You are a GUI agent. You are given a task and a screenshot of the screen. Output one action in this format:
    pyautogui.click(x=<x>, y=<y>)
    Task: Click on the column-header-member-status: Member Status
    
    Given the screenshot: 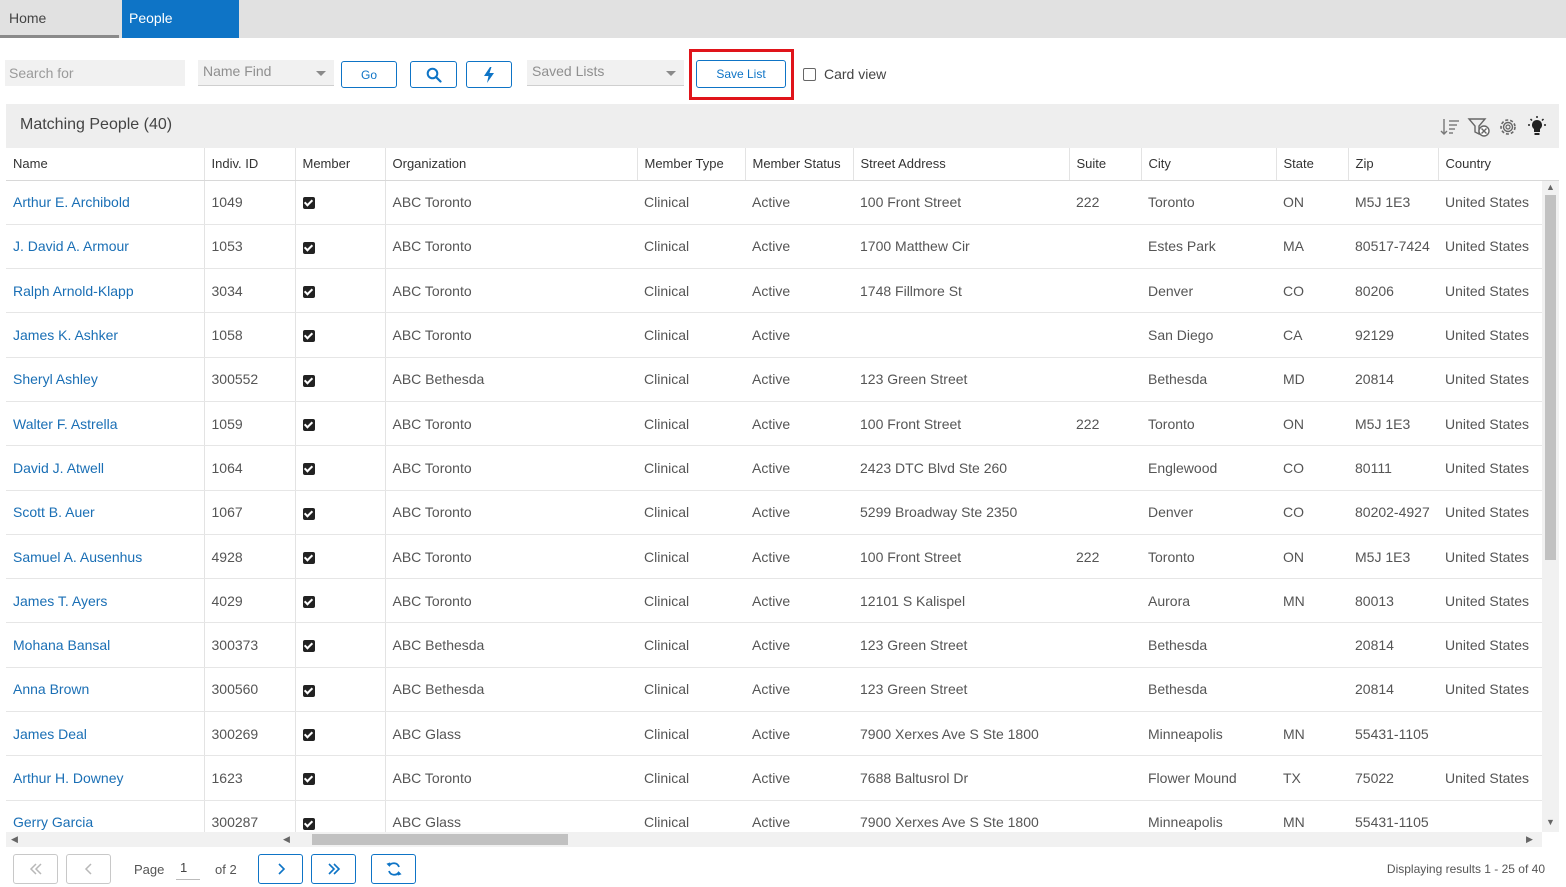 What is the action you would take?
    pyautogui.click(x=799, y=164)
    